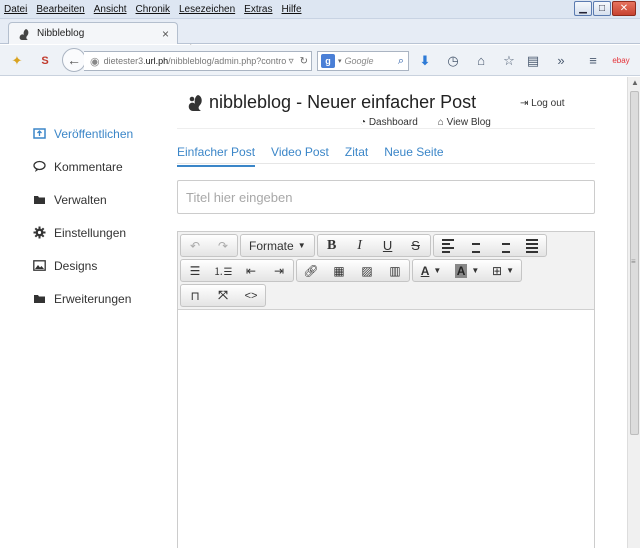  I want to click on logout-label: Log out, so click(548, 103).